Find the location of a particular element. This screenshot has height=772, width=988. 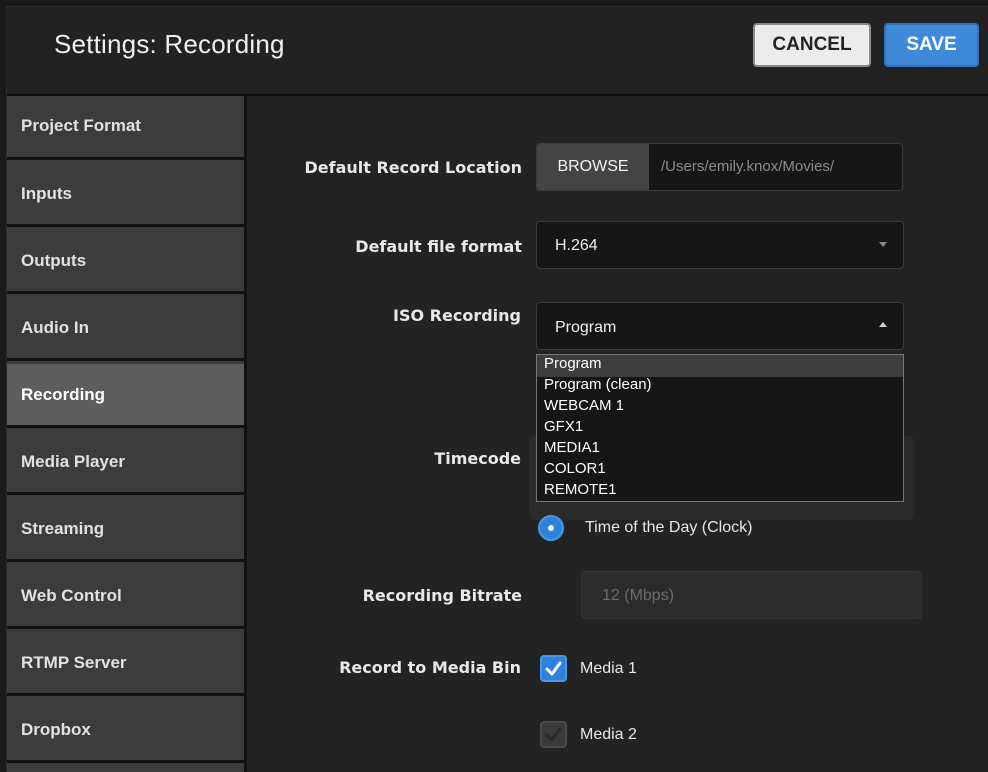

sidebar-item-inputs: Inputs is located at coordinates (125, 195).